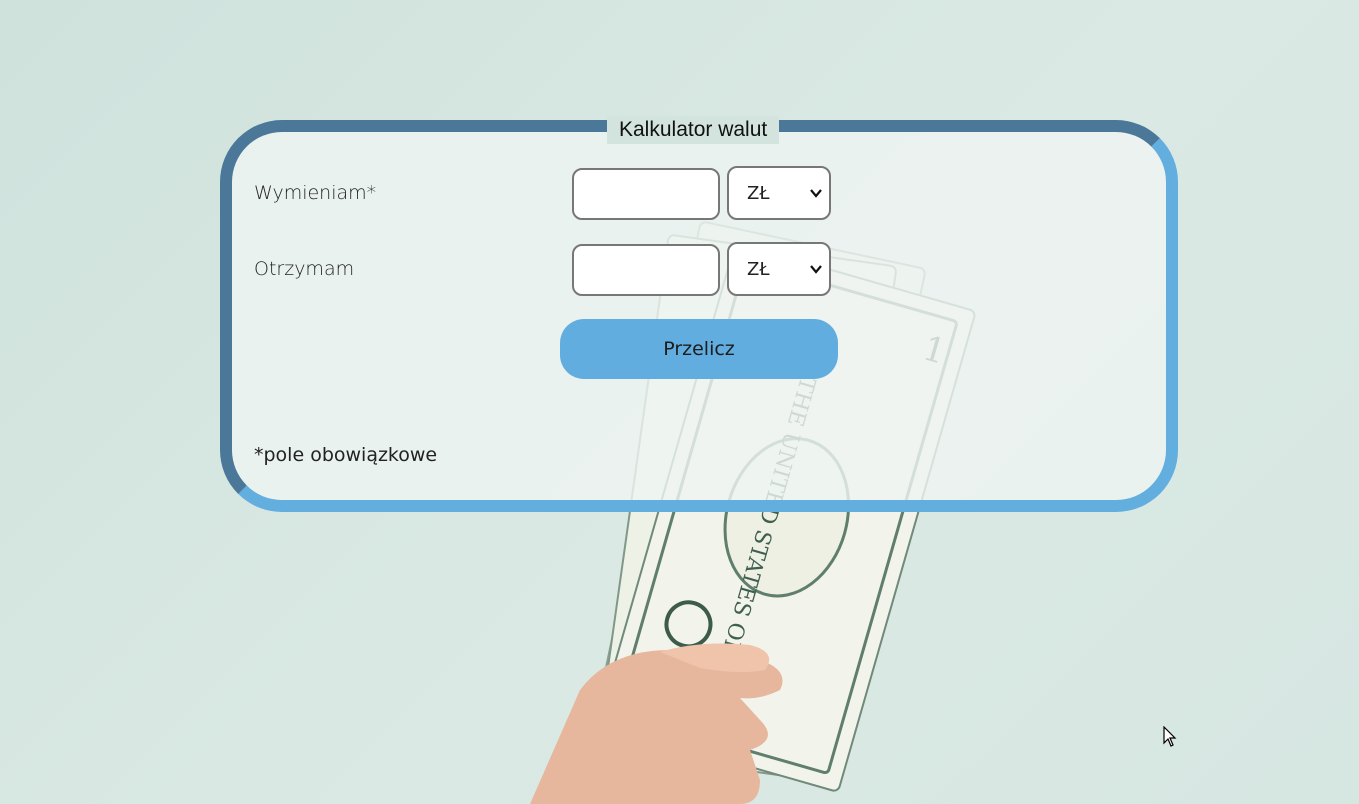  I want to click on required-field-note: *pole obowiązkowe, so click(346, 455).